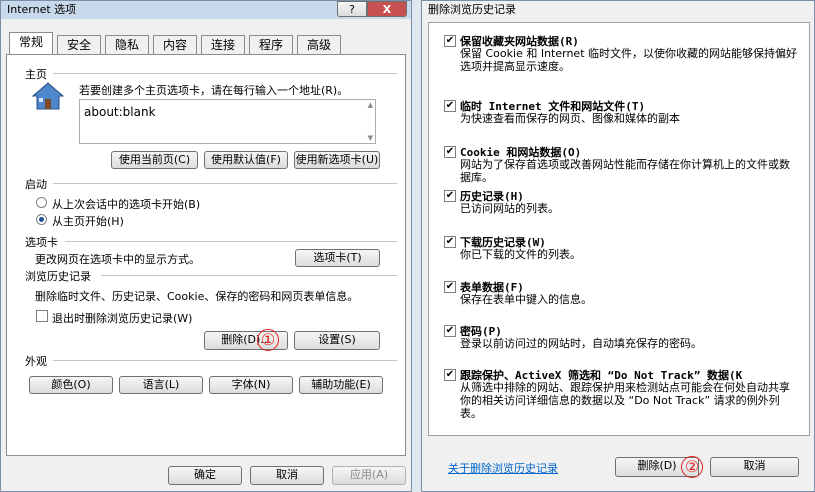 The width and height of the screenshot is (815, 492). What do you see at coordinates (36, 361) in the screenshot?
I see `appearance-section-label: 外观` at bounding box center [36, 361].